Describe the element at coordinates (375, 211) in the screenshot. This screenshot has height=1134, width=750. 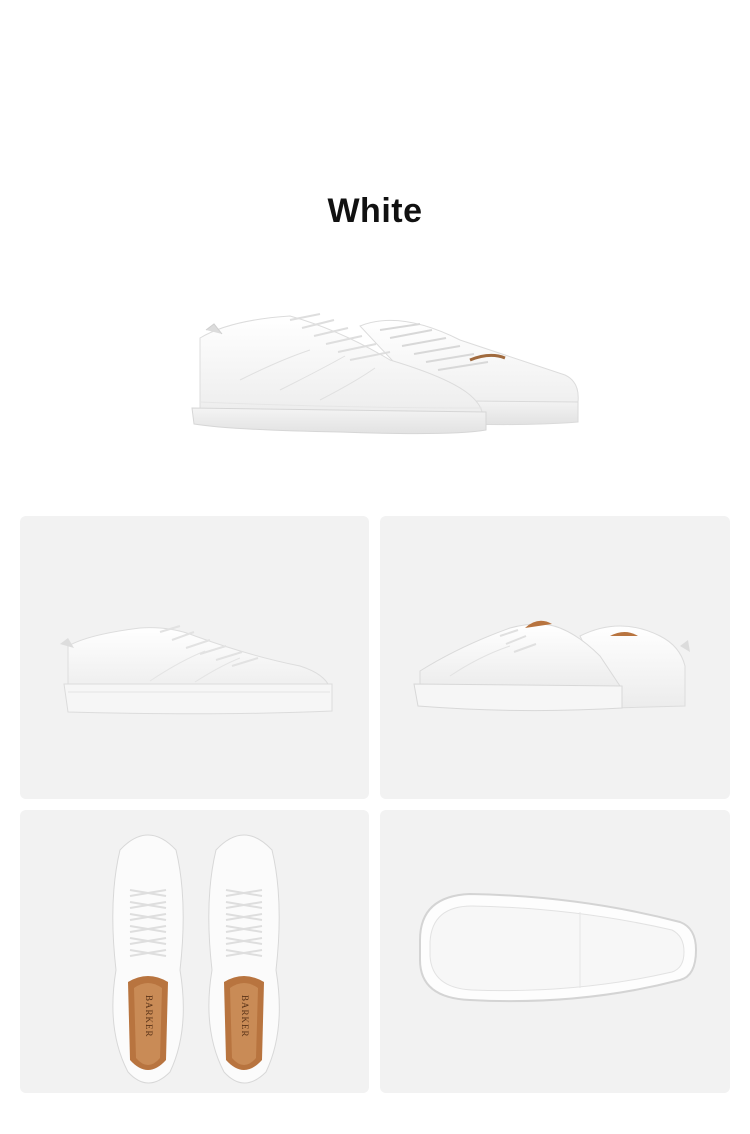
I see `color-title: White` at that location.